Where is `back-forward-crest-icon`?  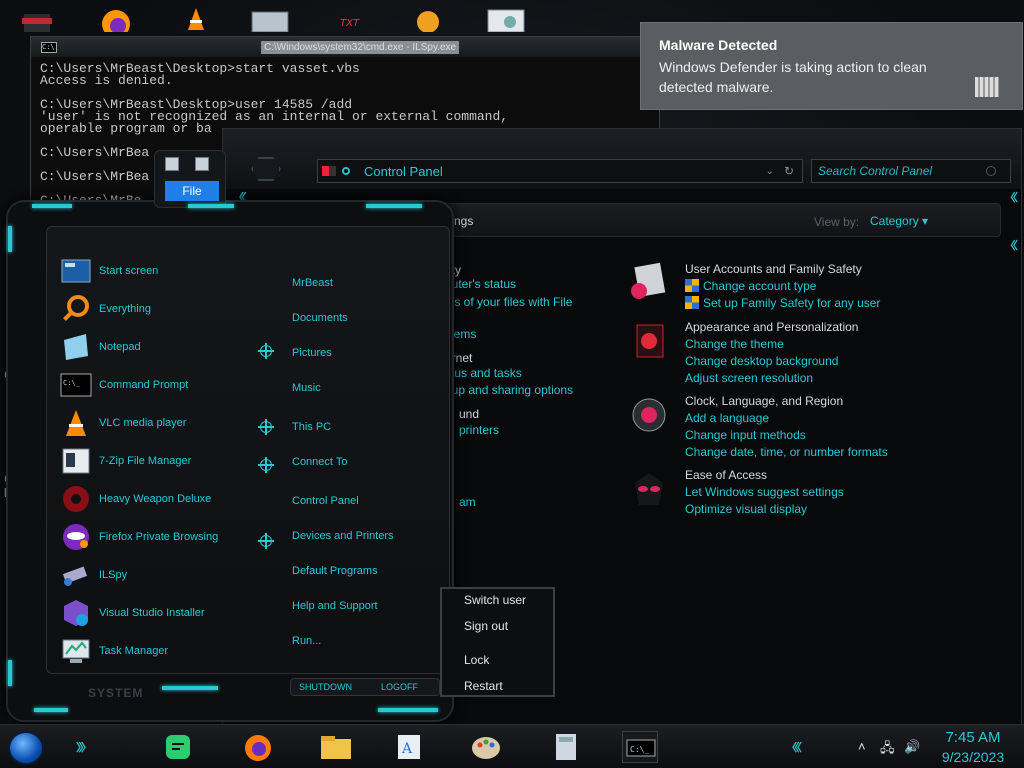
back-forward-crest-icon is located at coordinates (266, 169).